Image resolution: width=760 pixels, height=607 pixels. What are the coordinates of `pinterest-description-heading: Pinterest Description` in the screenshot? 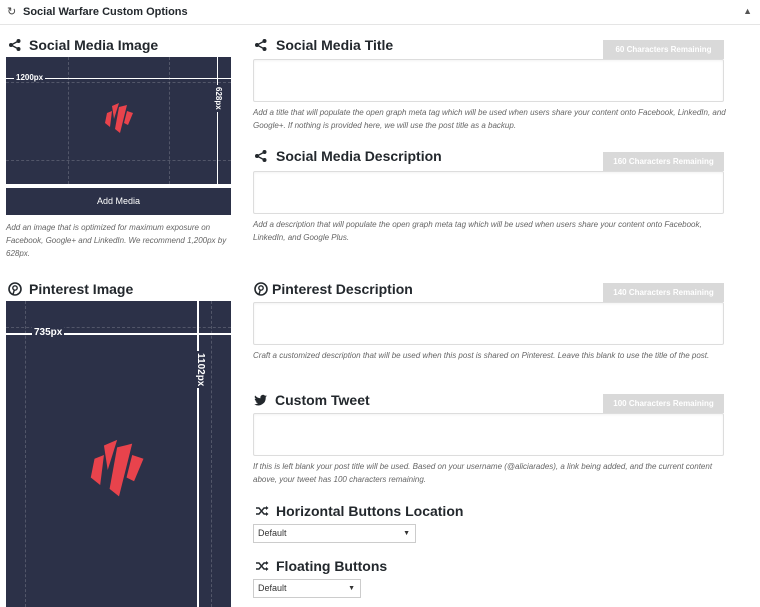 It's located at (342, 289).